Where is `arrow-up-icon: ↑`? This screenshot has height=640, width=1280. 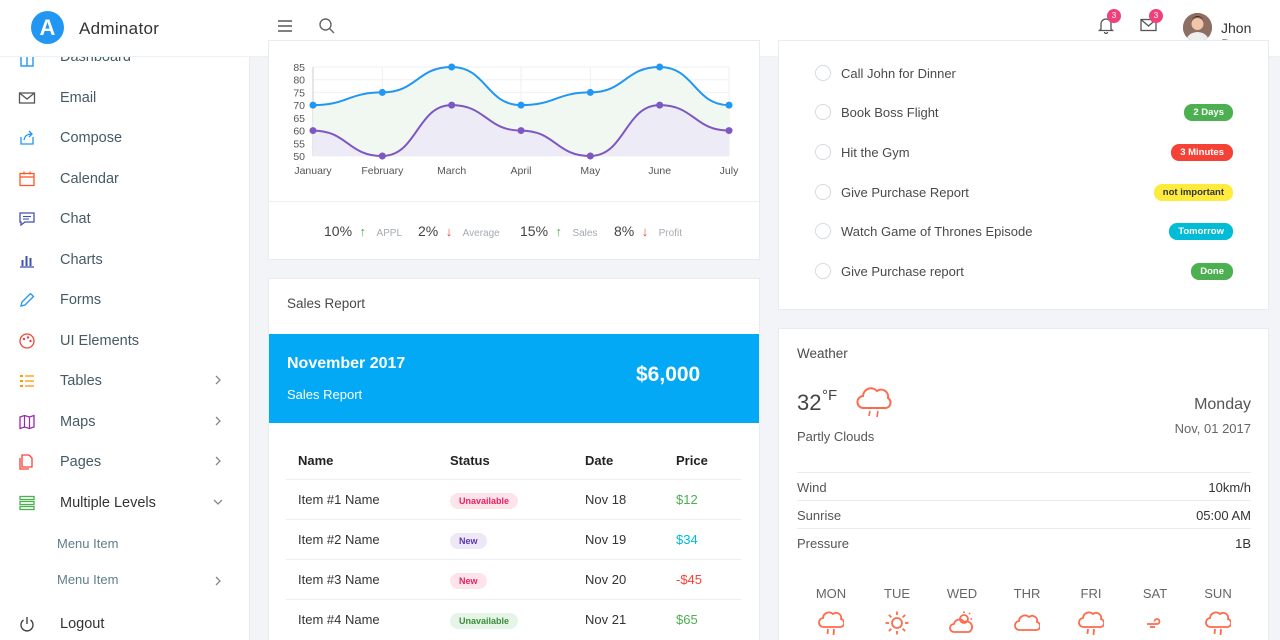
arrow-up-icon: ↑ is located at coordinates (558, 231).